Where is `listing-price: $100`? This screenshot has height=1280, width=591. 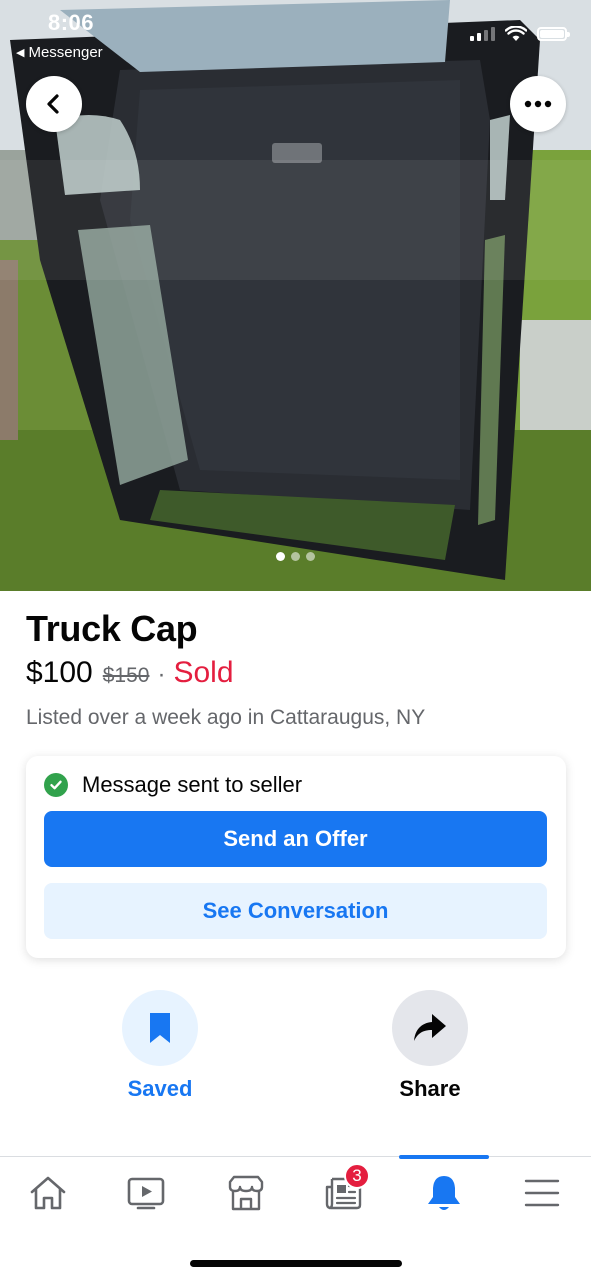 listing-price: $100 is located at coordinates (59, 672).